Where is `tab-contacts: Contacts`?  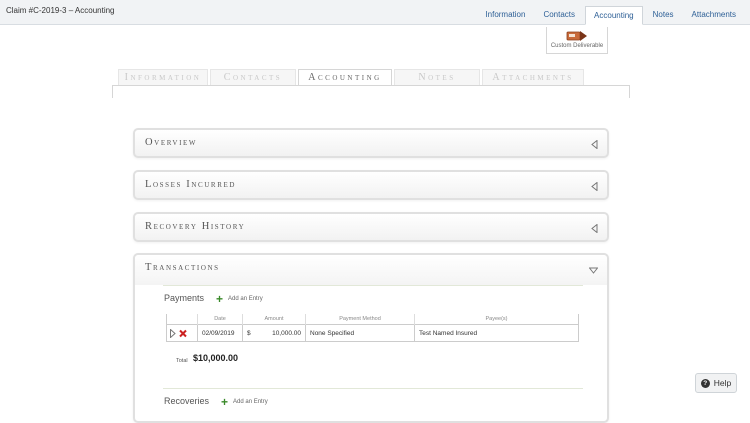
tab-contacts: Contacts is located at coordinates (559, 15).